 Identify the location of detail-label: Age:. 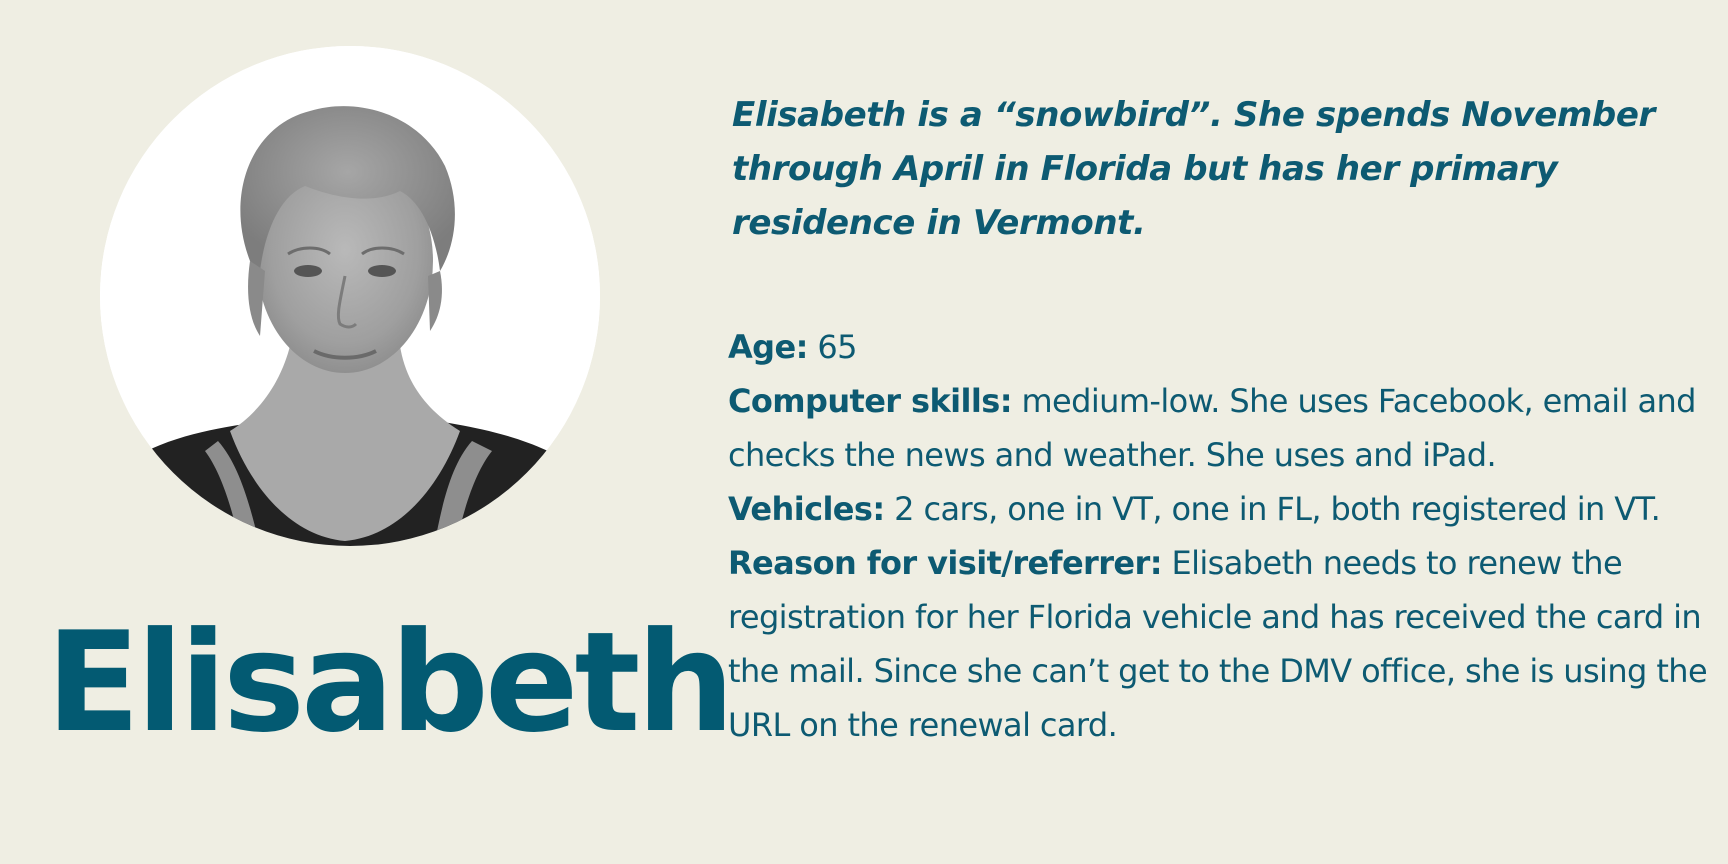
(768, 347).